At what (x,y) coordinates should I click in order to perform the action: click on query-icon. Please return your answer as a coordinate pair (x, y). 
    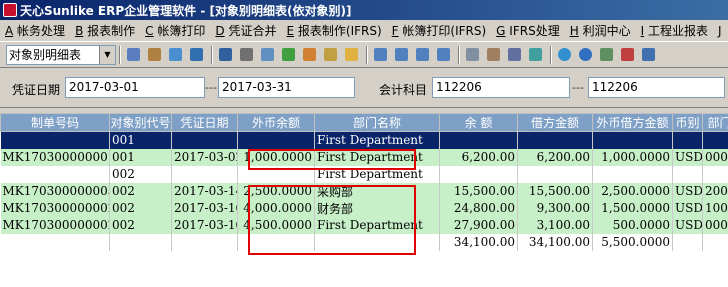
    Looking at the image, I should click on (133, 54).